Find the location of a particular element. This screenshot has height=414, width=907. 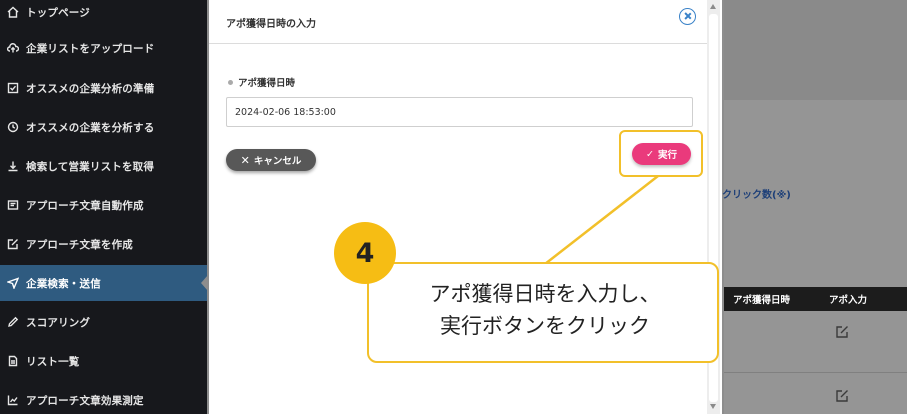

background-header-area is located at coordinates (815, 50).